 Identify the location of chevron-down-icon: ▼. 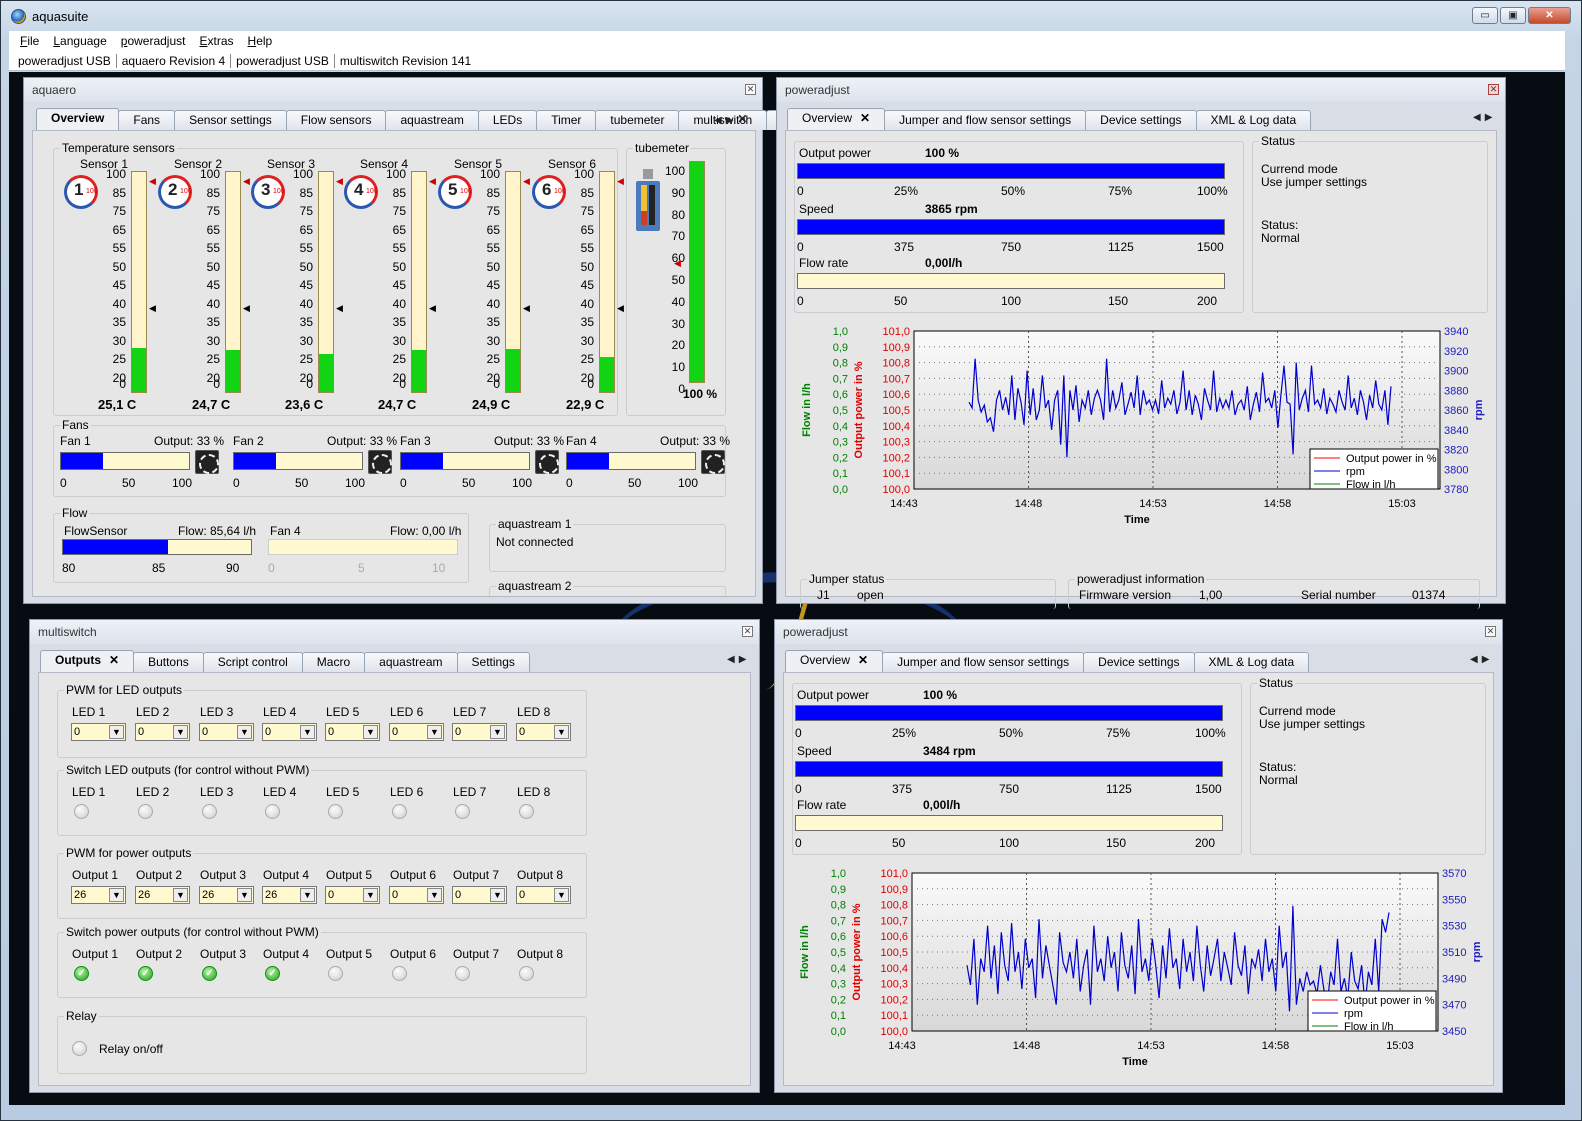
(561, 895).